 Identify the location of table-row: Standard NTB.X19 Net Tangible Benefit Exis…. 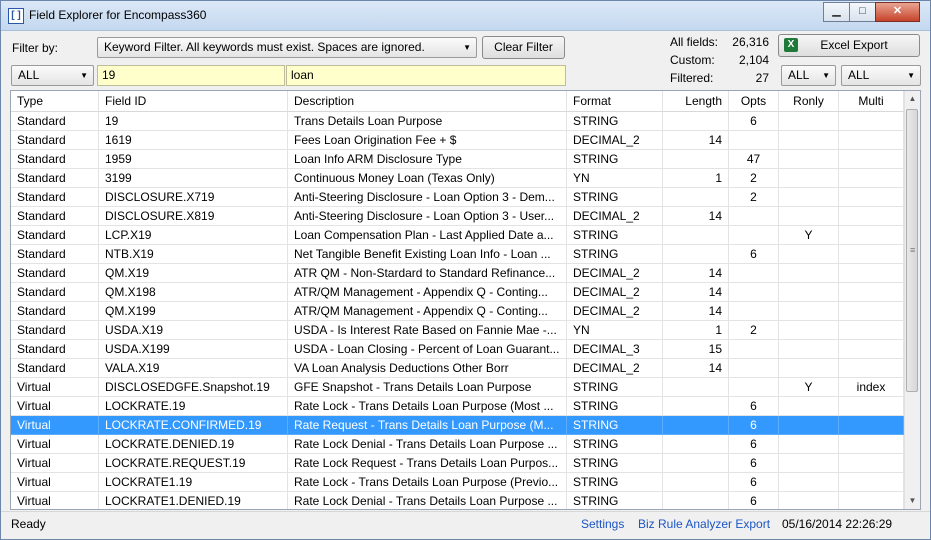
(457, 254).